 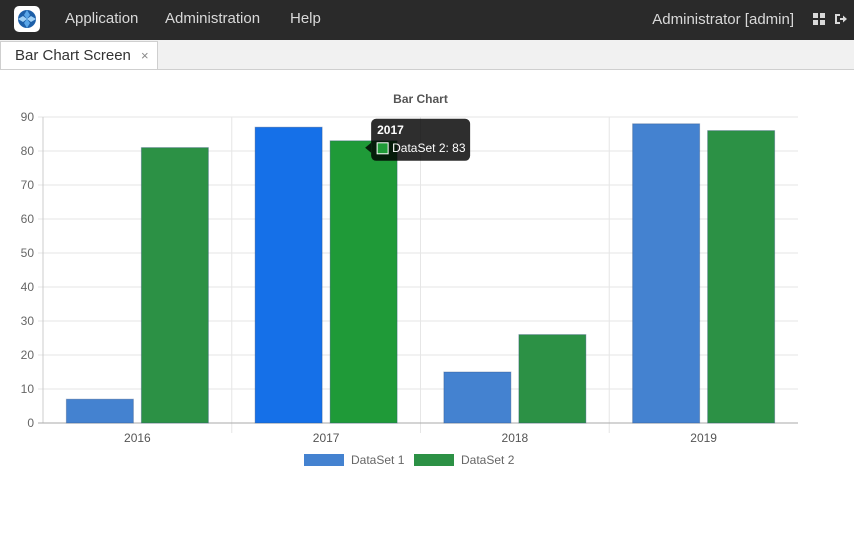 I want to click on x-tick-label: 2018, so click(x=515, y=438).